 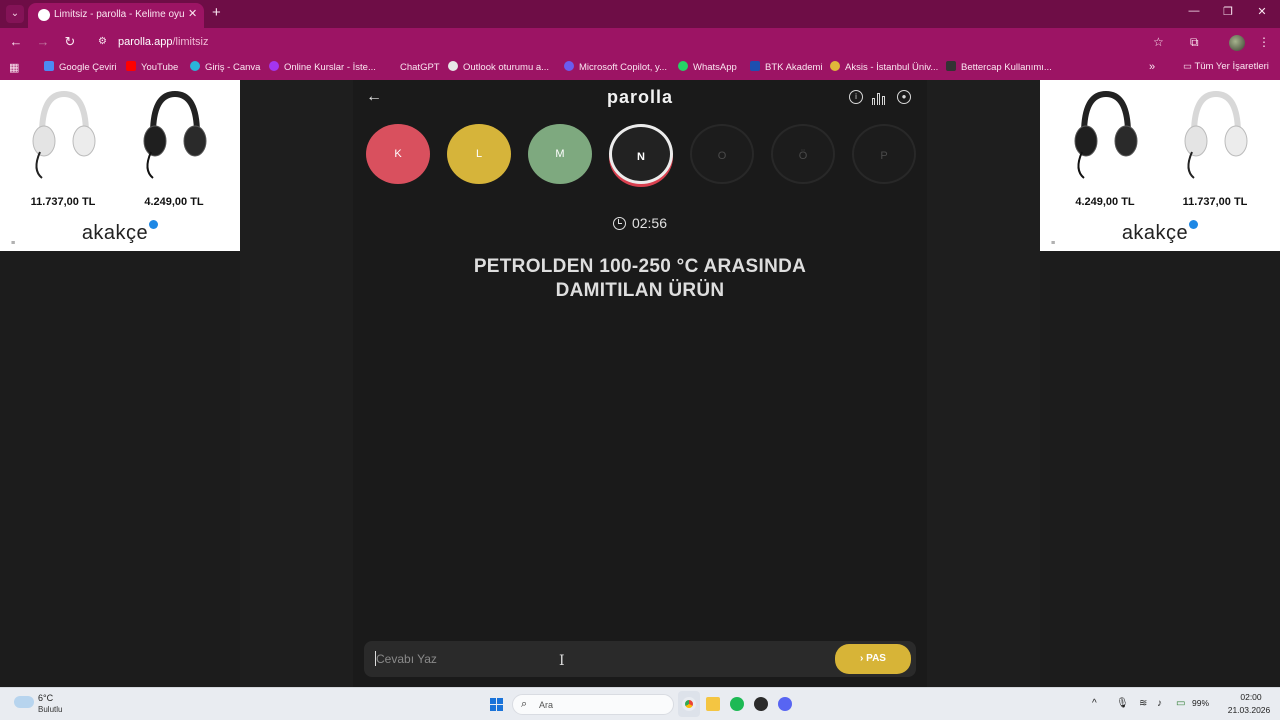 I want to click on letter-circle-p: P, so click(x=884, y=154).